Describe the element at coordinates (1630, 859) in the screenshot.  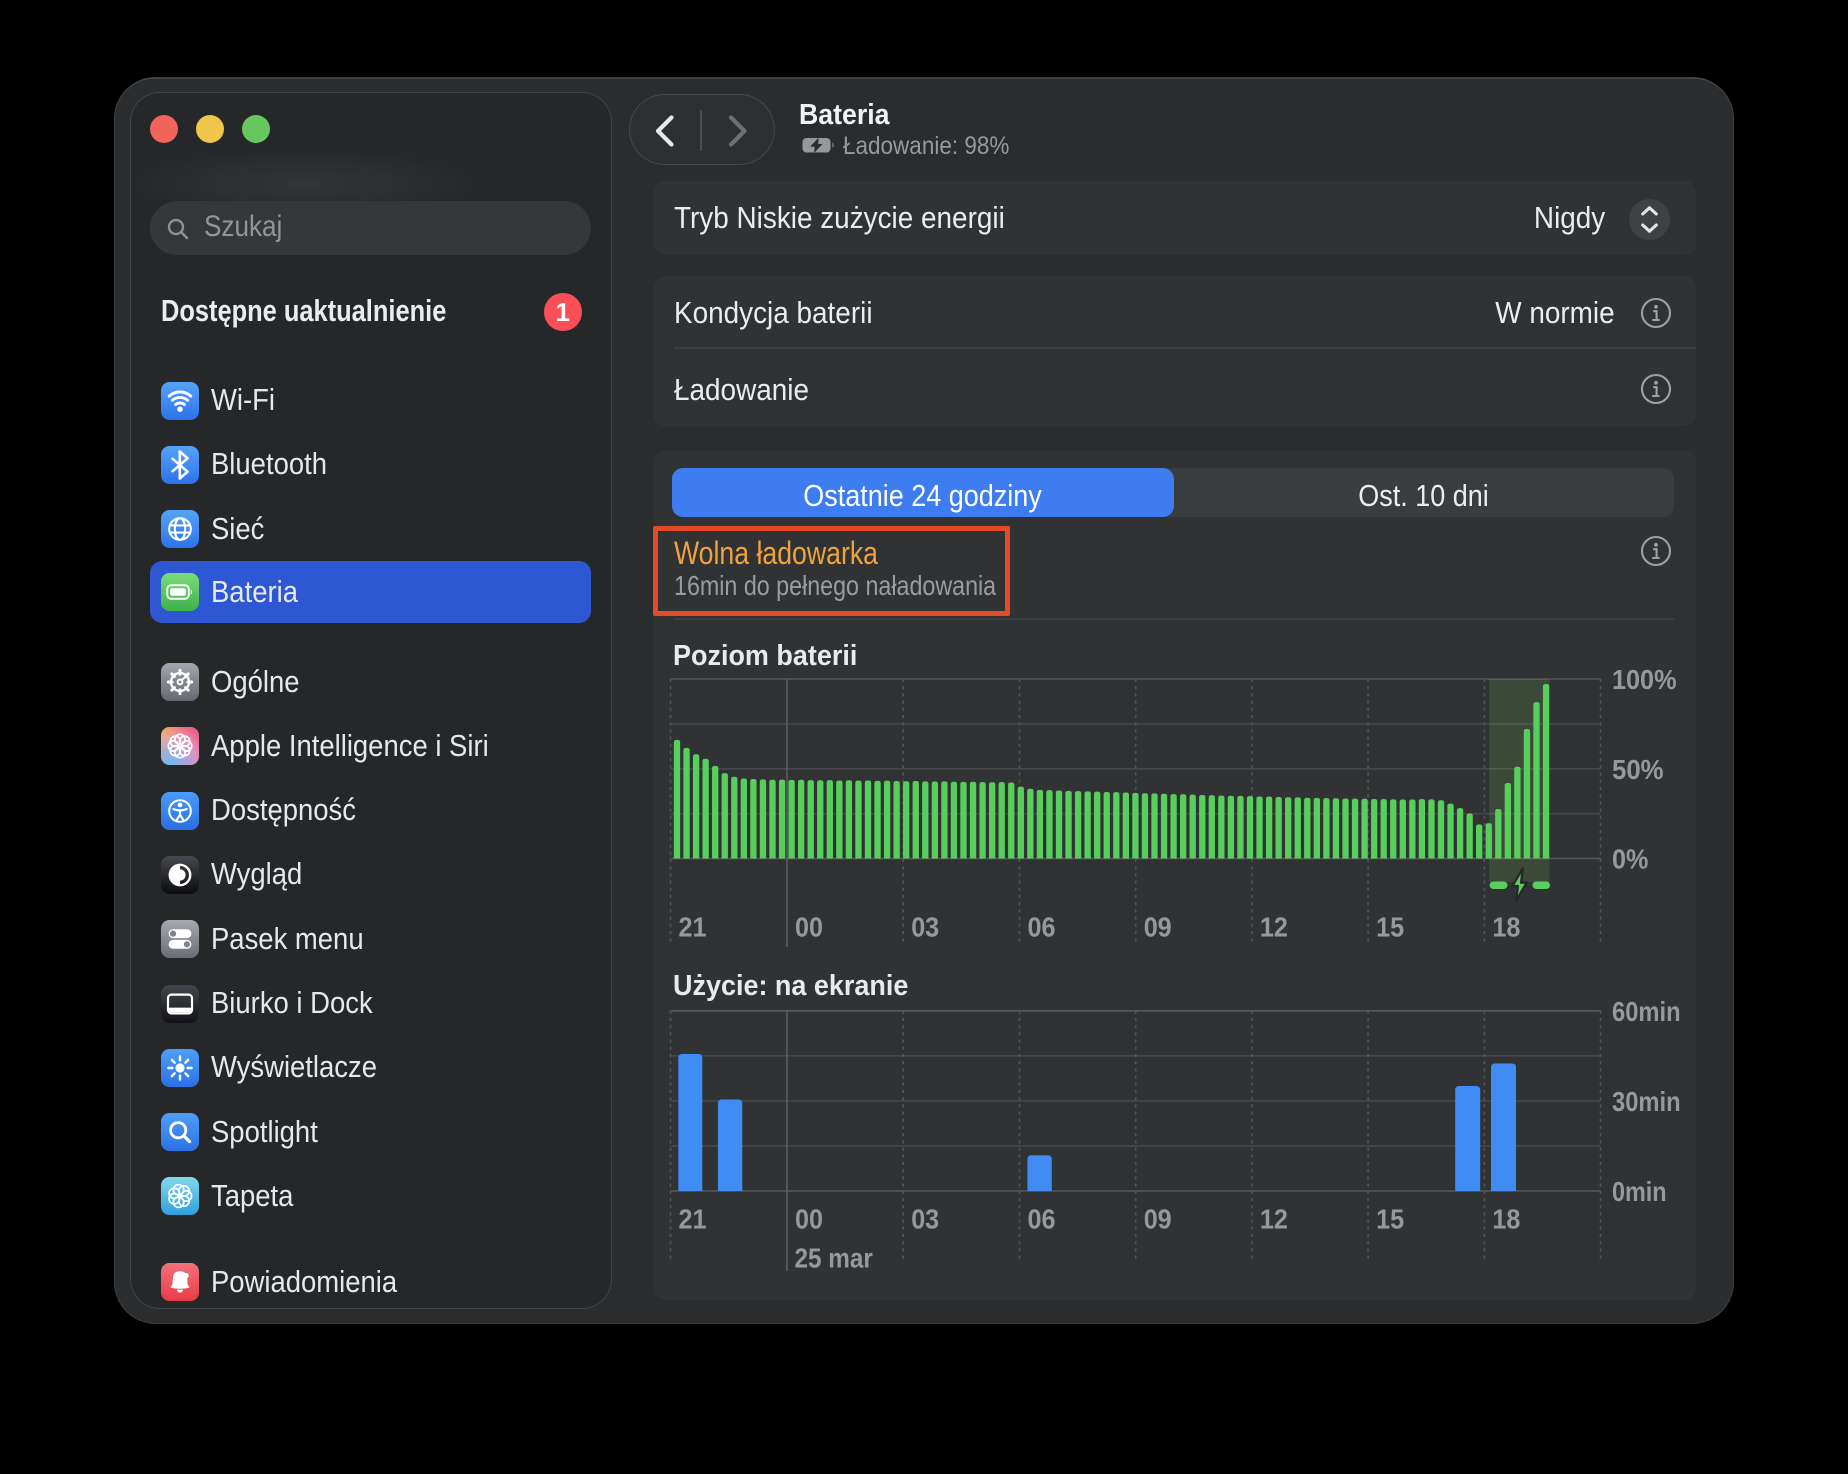
I see `svg-text: 0%` at that location.